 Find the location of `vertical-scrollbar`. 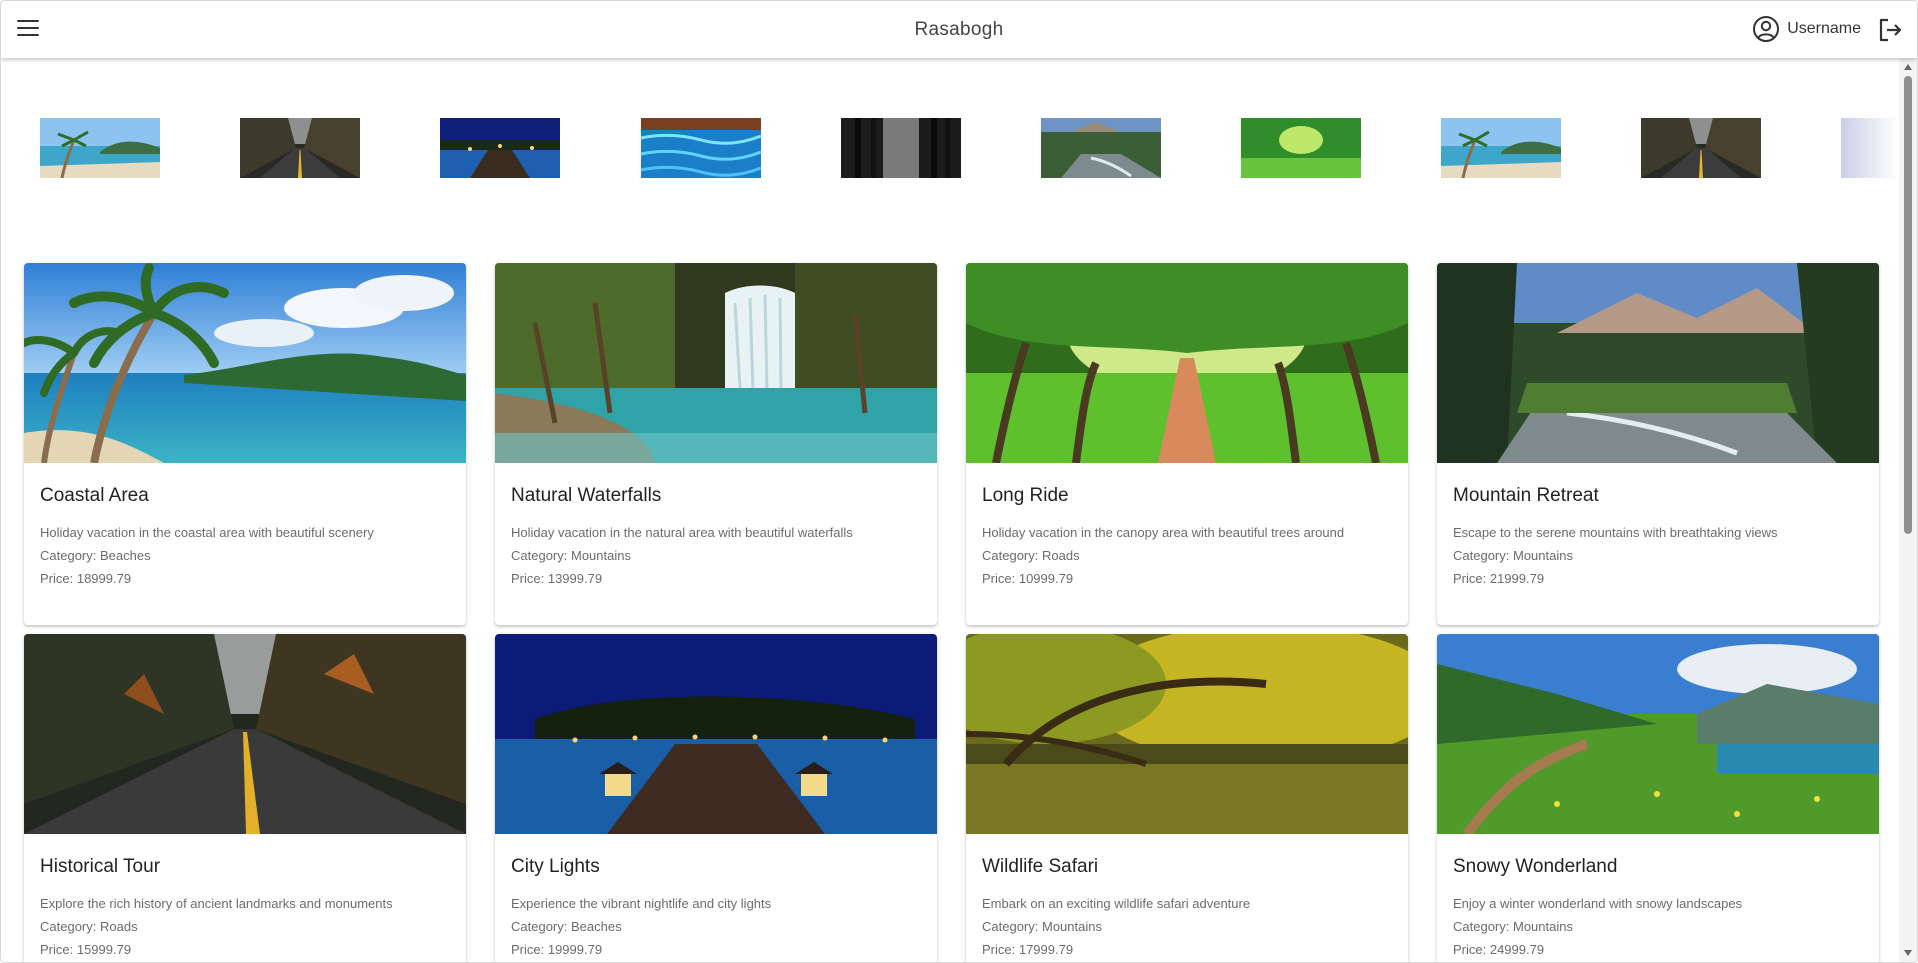

vertical-scrollbar is located at coordinates (1908, 510).